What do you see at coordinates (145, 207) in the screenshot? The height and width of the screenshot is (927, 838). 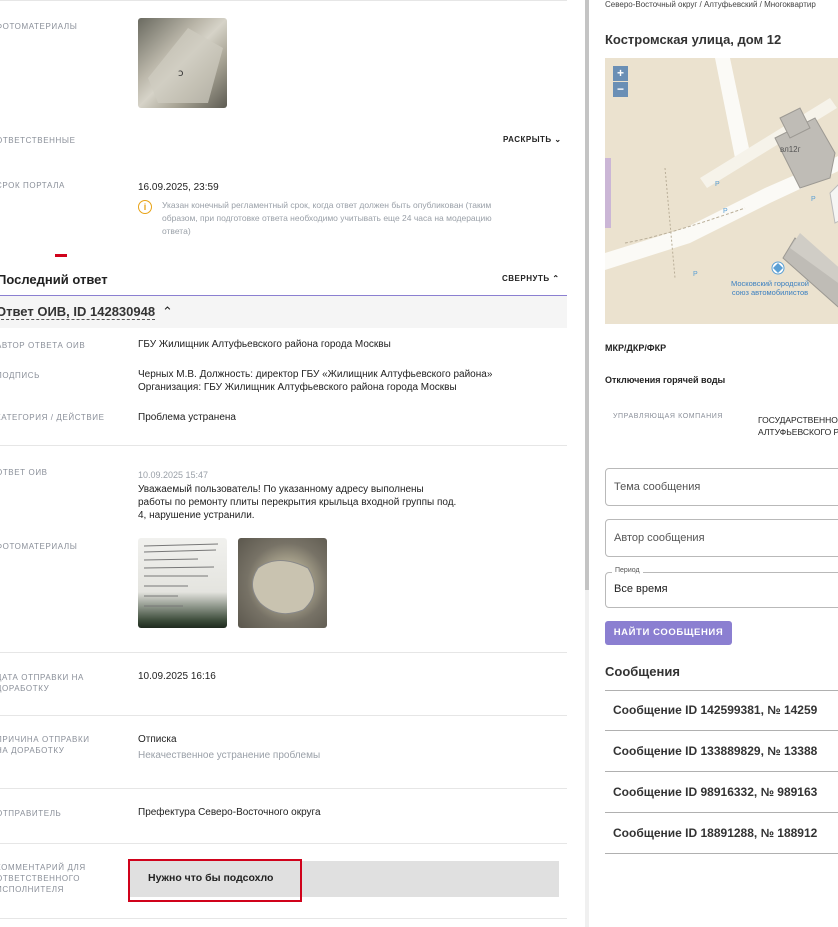 I see `info-icon: i` at bounding box center [145, 207].